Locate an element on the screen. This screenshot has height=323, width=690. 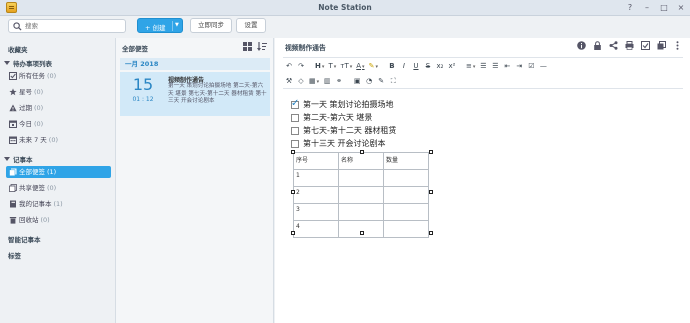
create-button: + 创建 ▼ is located at coordinates (160, 25).